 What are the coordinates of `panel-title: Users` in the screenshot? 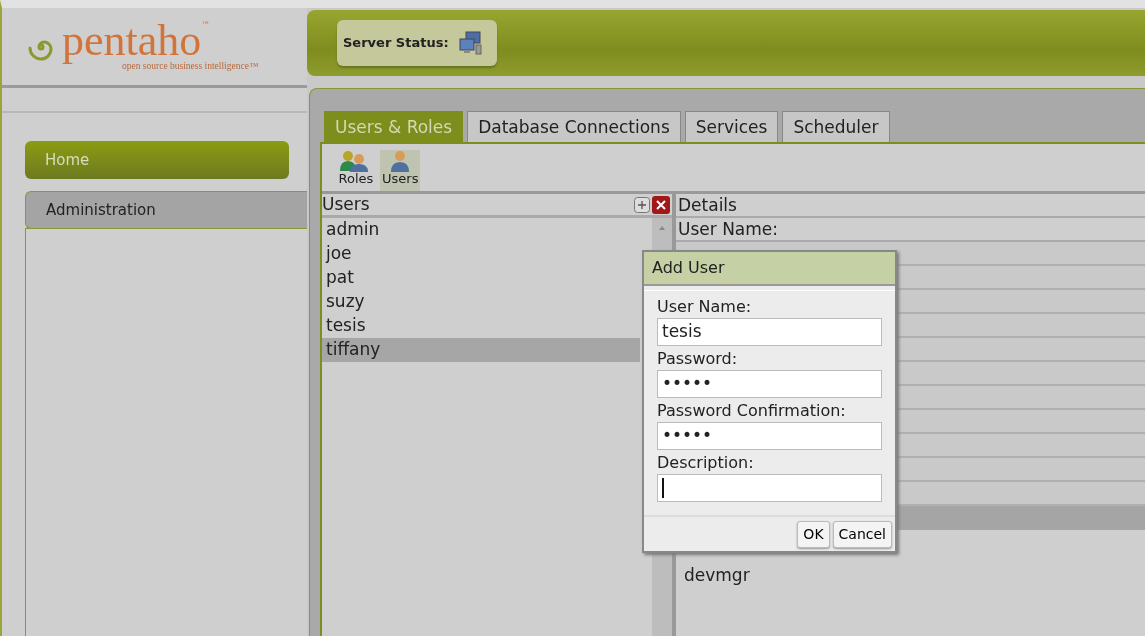 It's located at (346, 204).